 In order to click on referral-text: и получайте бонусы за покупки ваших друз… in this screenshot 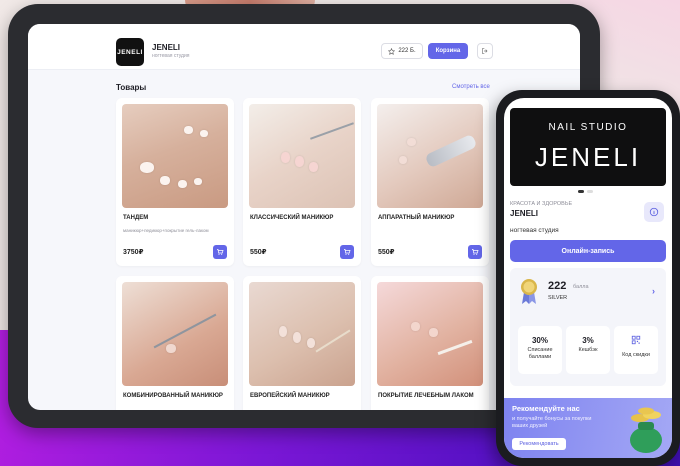, I will do `click(552, 422)`.